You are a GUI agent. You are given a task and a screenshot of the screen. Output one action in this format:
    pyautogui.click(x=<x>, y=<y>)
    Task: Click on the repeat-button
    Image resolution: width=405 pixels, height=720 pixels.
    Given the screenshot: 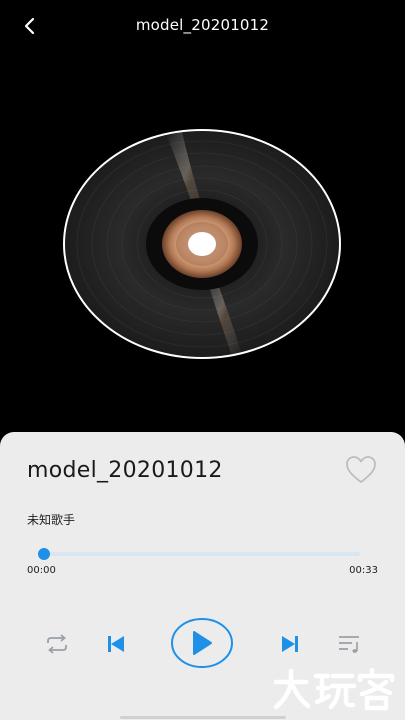 What is the action you would take?
    pyautogui.click(x=57, y=644)
    